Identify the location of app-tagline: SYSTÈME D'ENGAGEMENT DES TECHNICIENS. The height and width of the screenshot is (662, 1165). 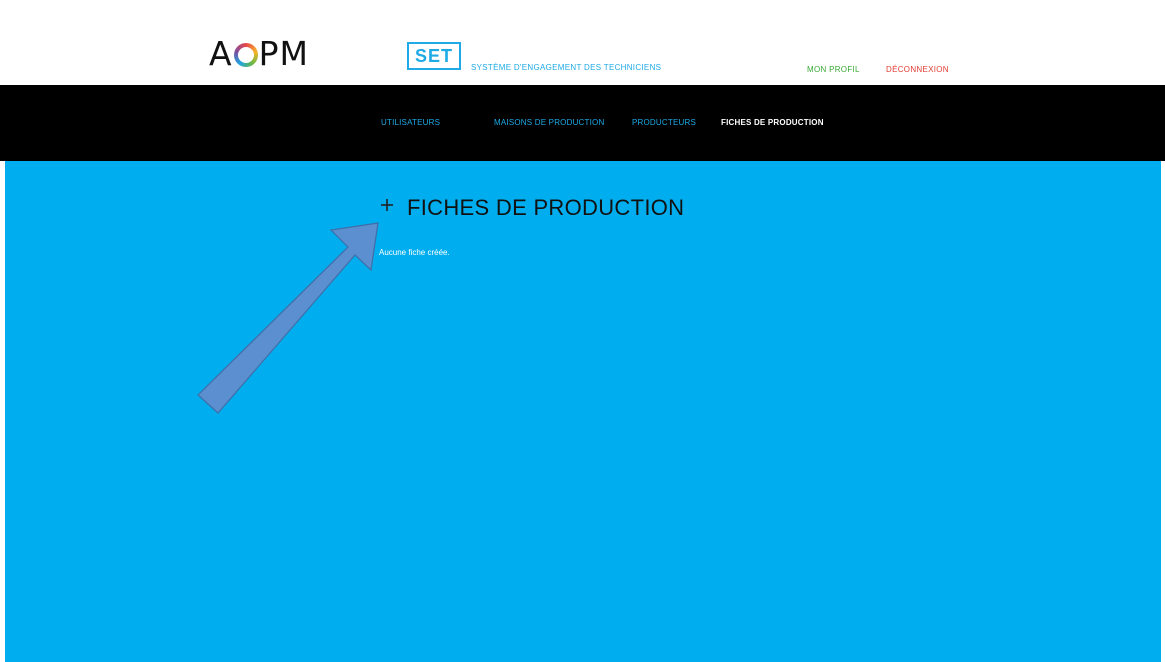
(566, 67).